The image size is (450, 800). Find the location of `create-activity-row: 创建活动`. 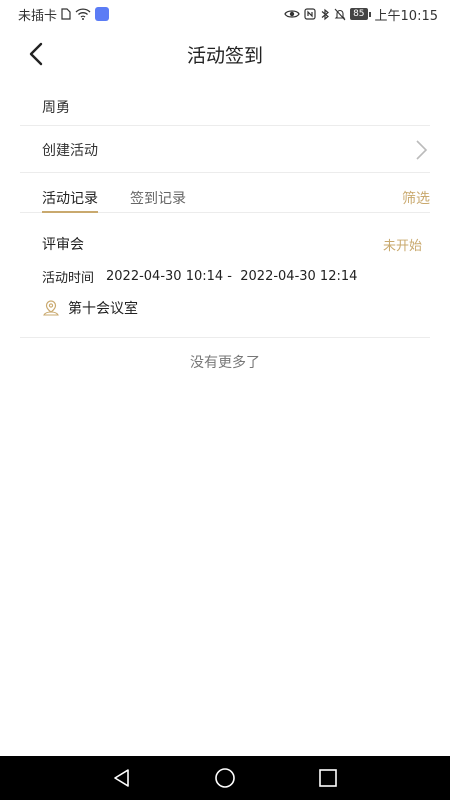

create-activity-row: 创建活动 is located at coordinates (225, 150).